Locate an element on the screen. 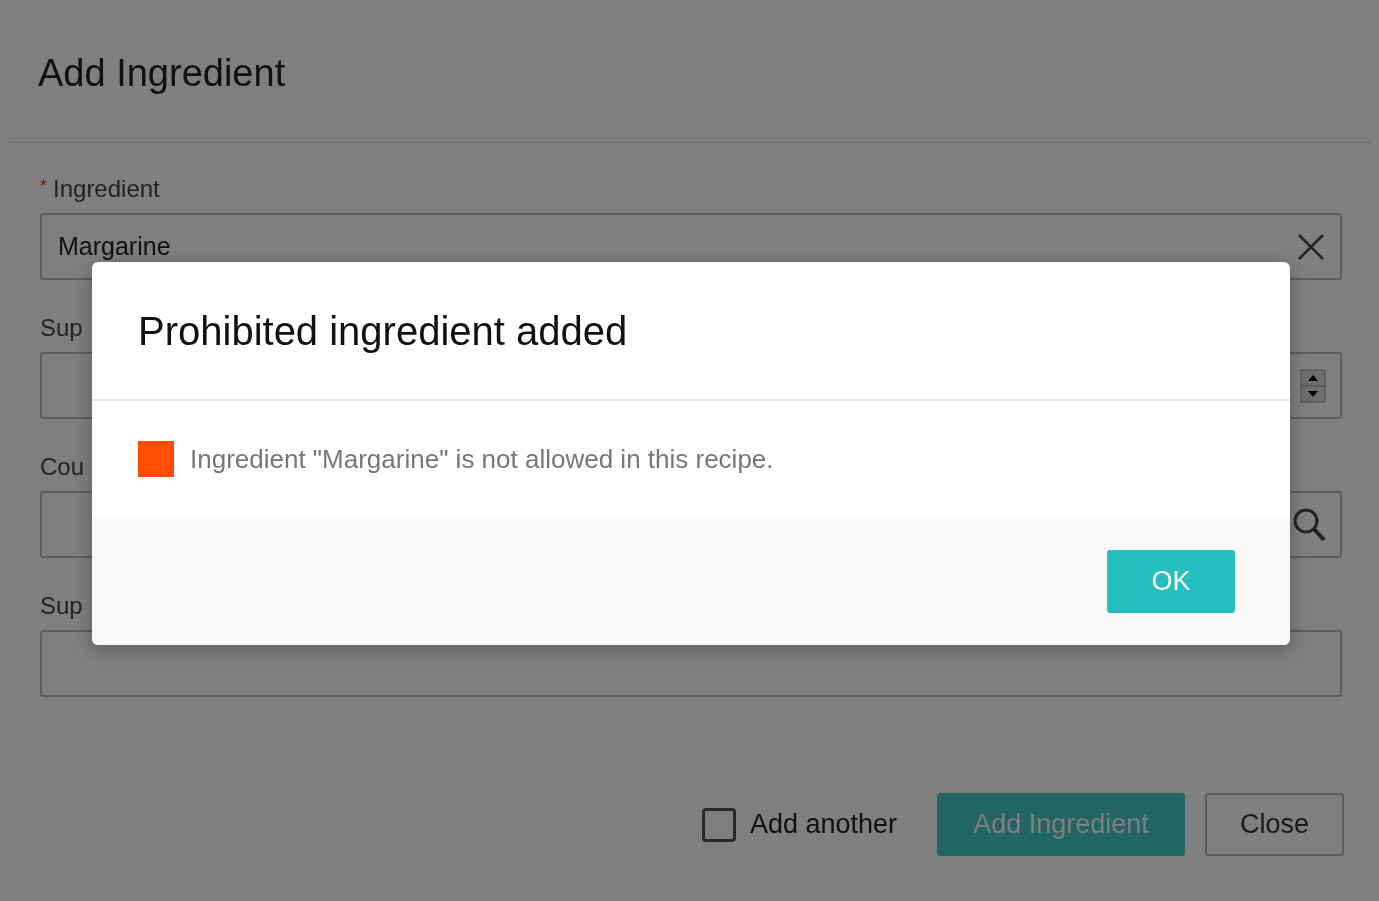  field-label: Cou is located at coordinates (62, 467).